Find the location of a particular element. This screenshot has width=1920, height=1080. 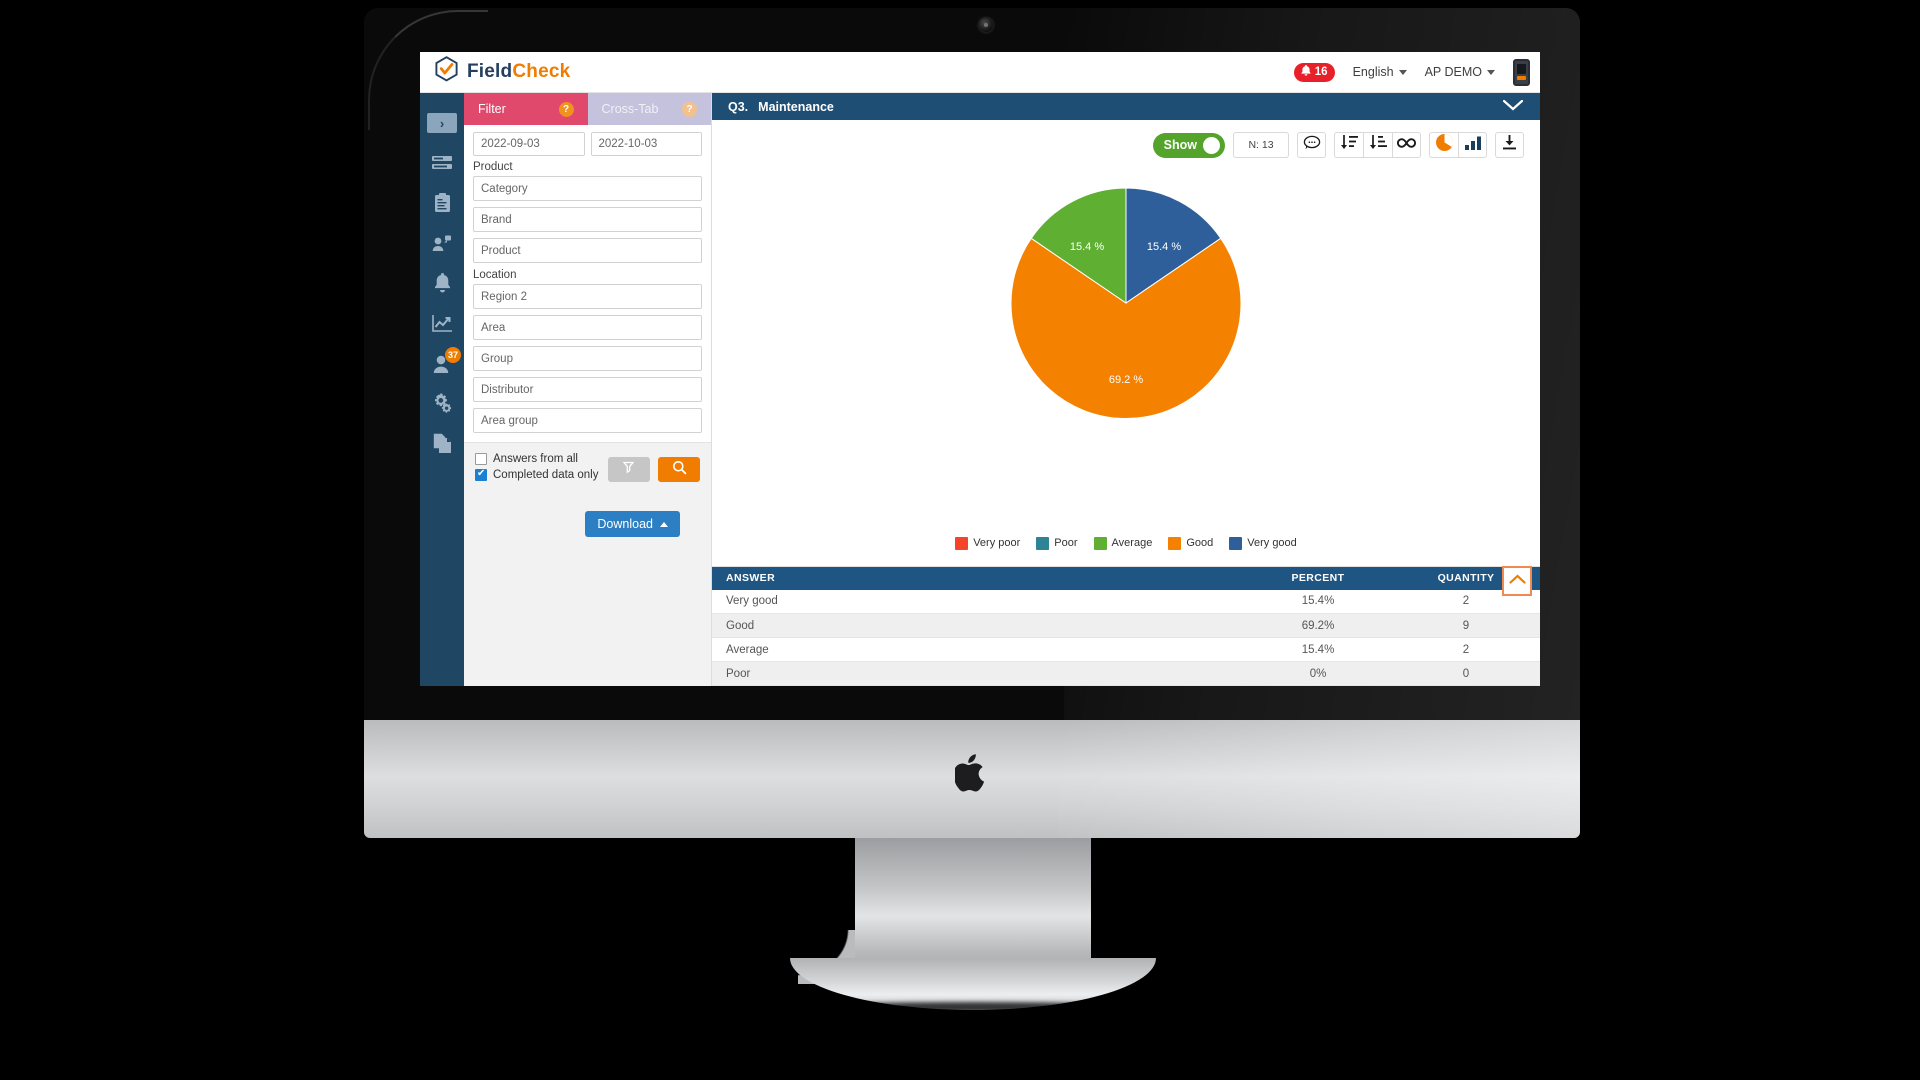

fieldcheck-logo-icon is located at coordinates (446, 72).